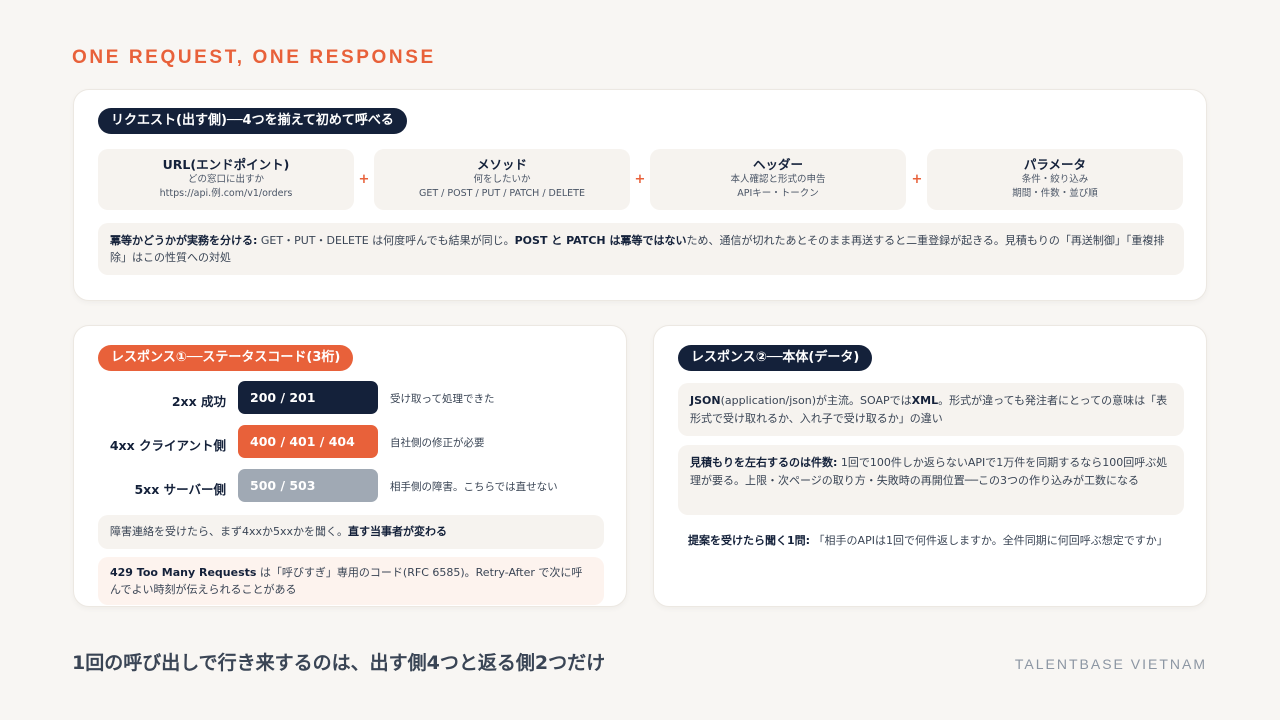  I want to click on note-strong: XML, so click(925, 400).